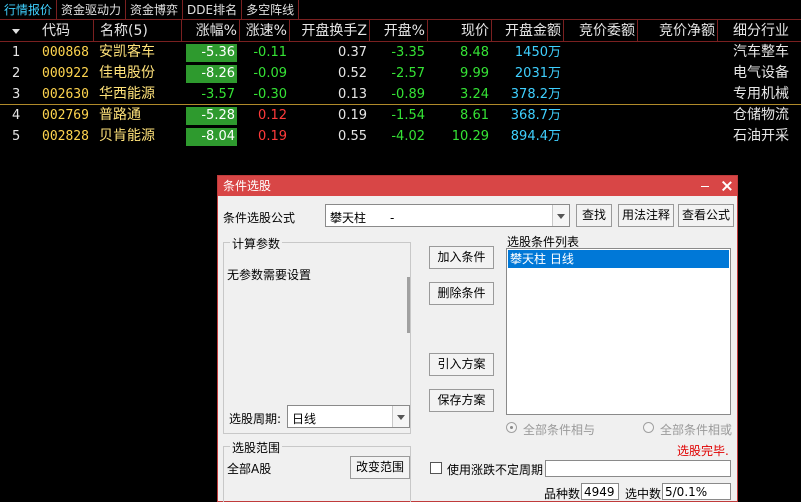 The height and width of the screenshot is (502, 801). I want to click on formula-value: 攀天柱 -, so click(362, 218).